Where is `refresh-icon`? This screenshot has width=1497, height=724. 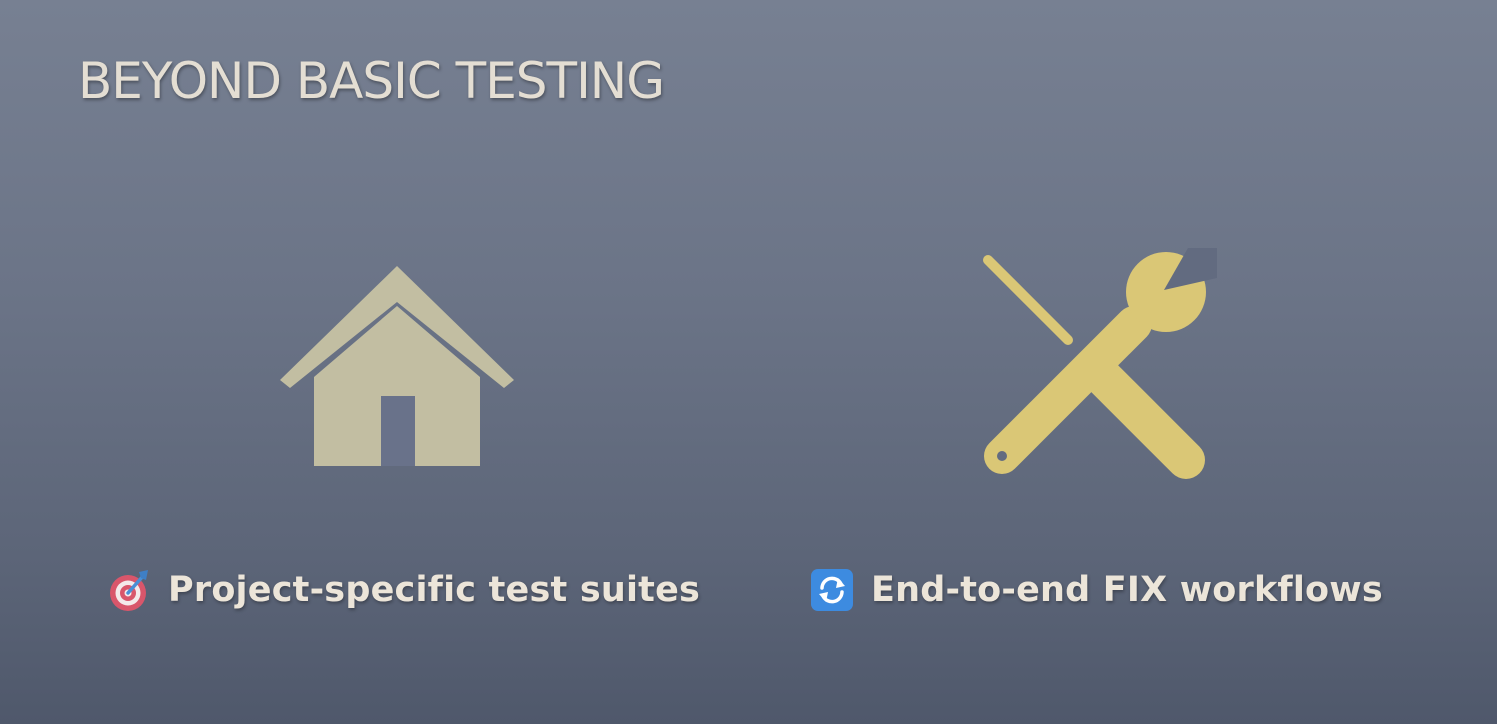 refresh-icon is located at coordinates (832, 590).